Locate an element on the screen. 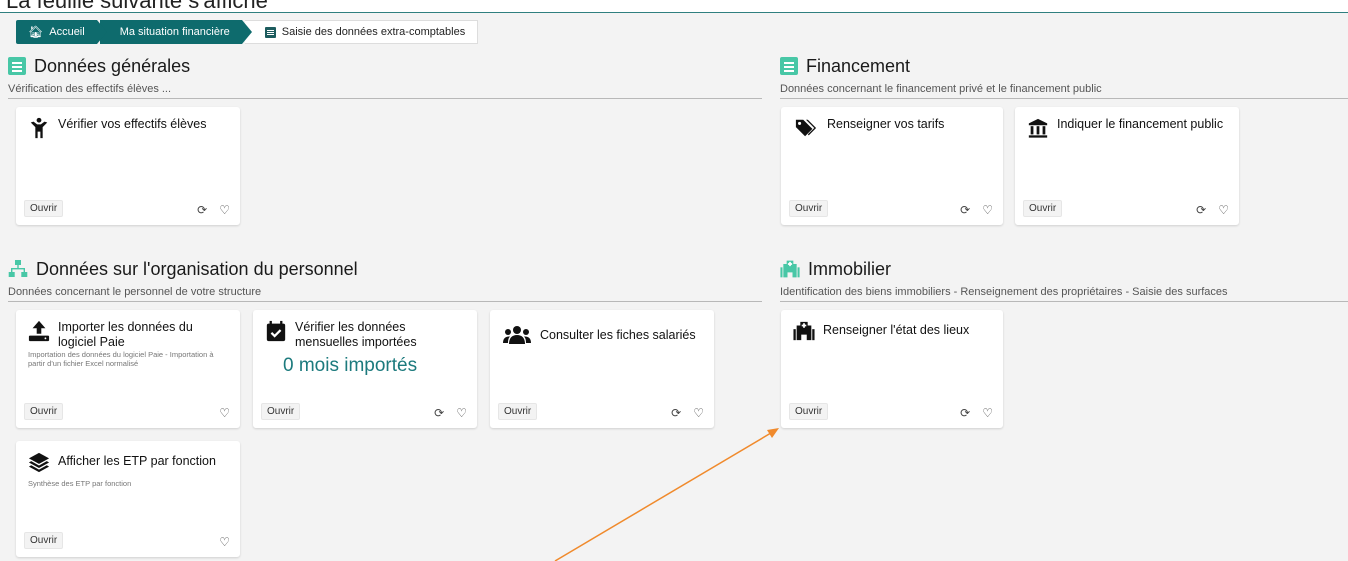 The height and width of the screenshot is (561, 1348). section-title-text: Données générales is located at coordinates (112, 65).